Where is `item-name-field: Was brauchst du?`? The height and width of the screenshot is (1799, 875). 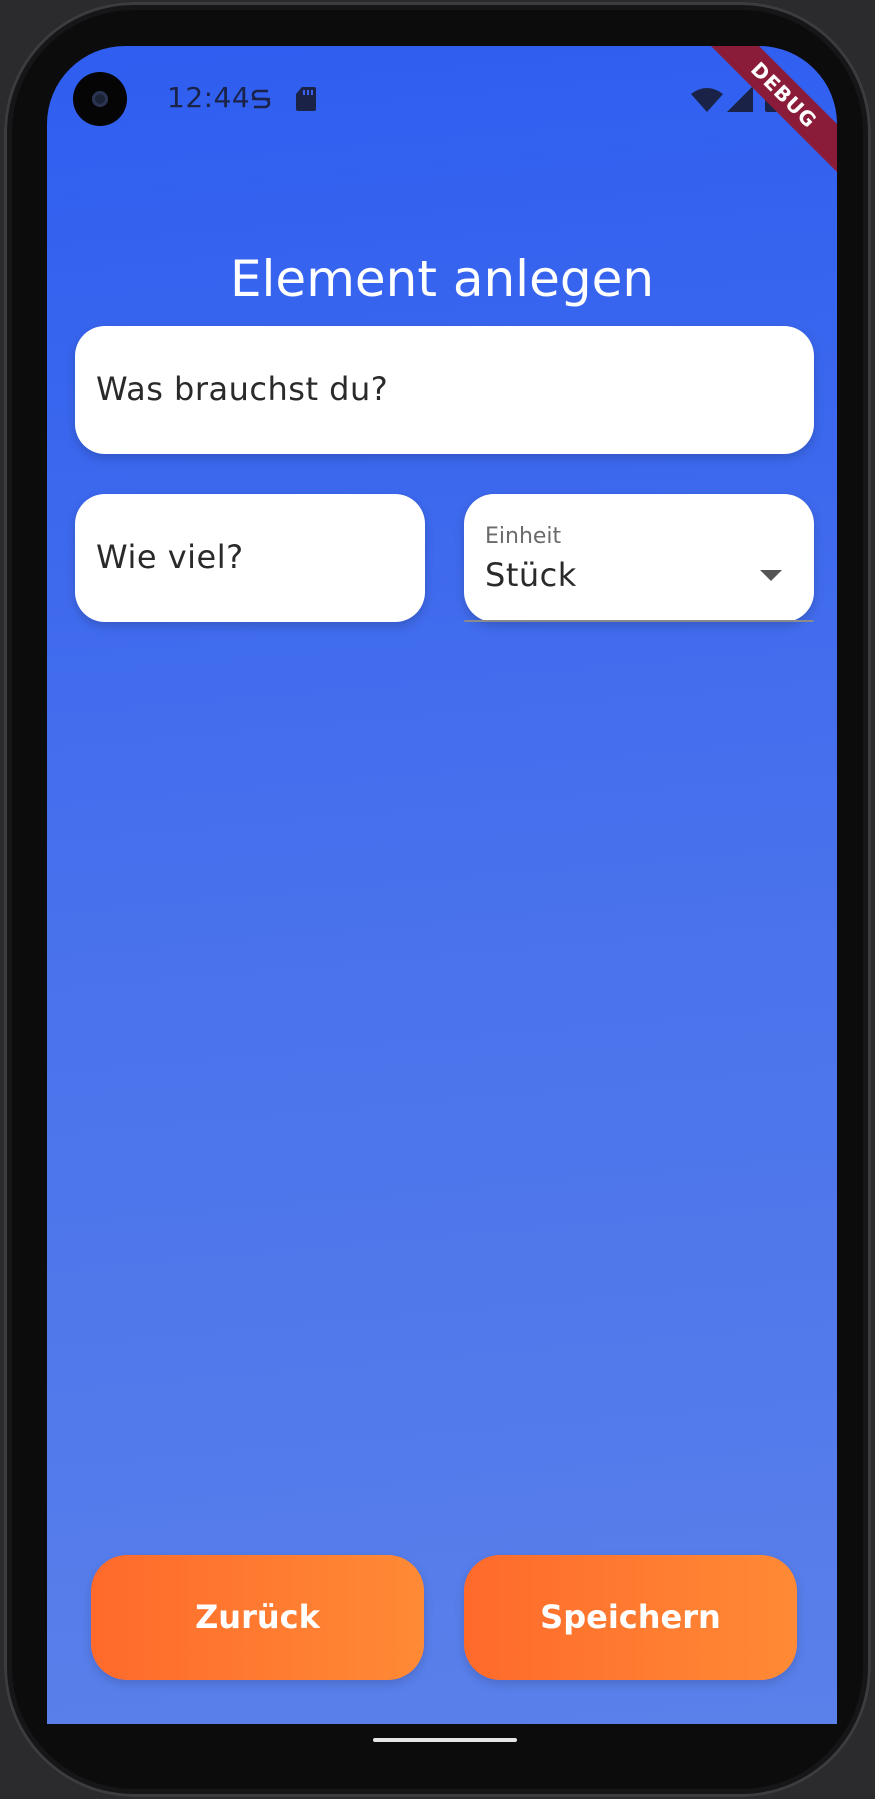 item-name-field: Was brauchst du? is located at coordinates (444, 390).